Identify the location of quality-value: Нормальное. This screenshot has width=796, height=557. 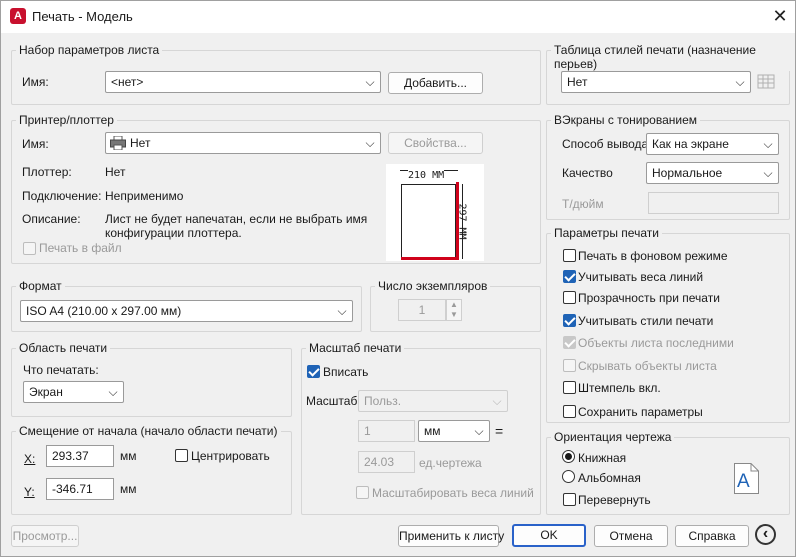
(687, 173).